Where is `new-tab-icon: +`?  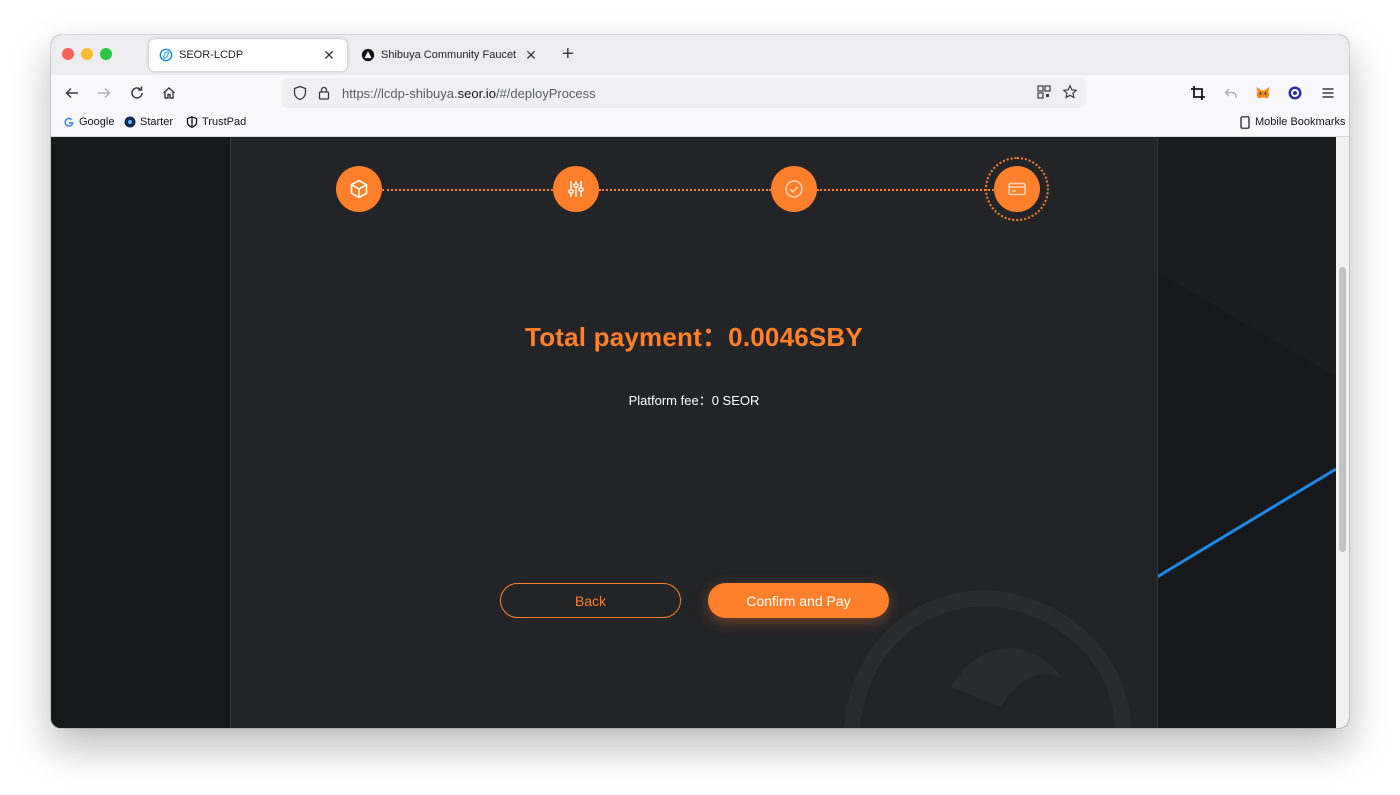
new-tab-icon: + is located at coordinates (568, 54).